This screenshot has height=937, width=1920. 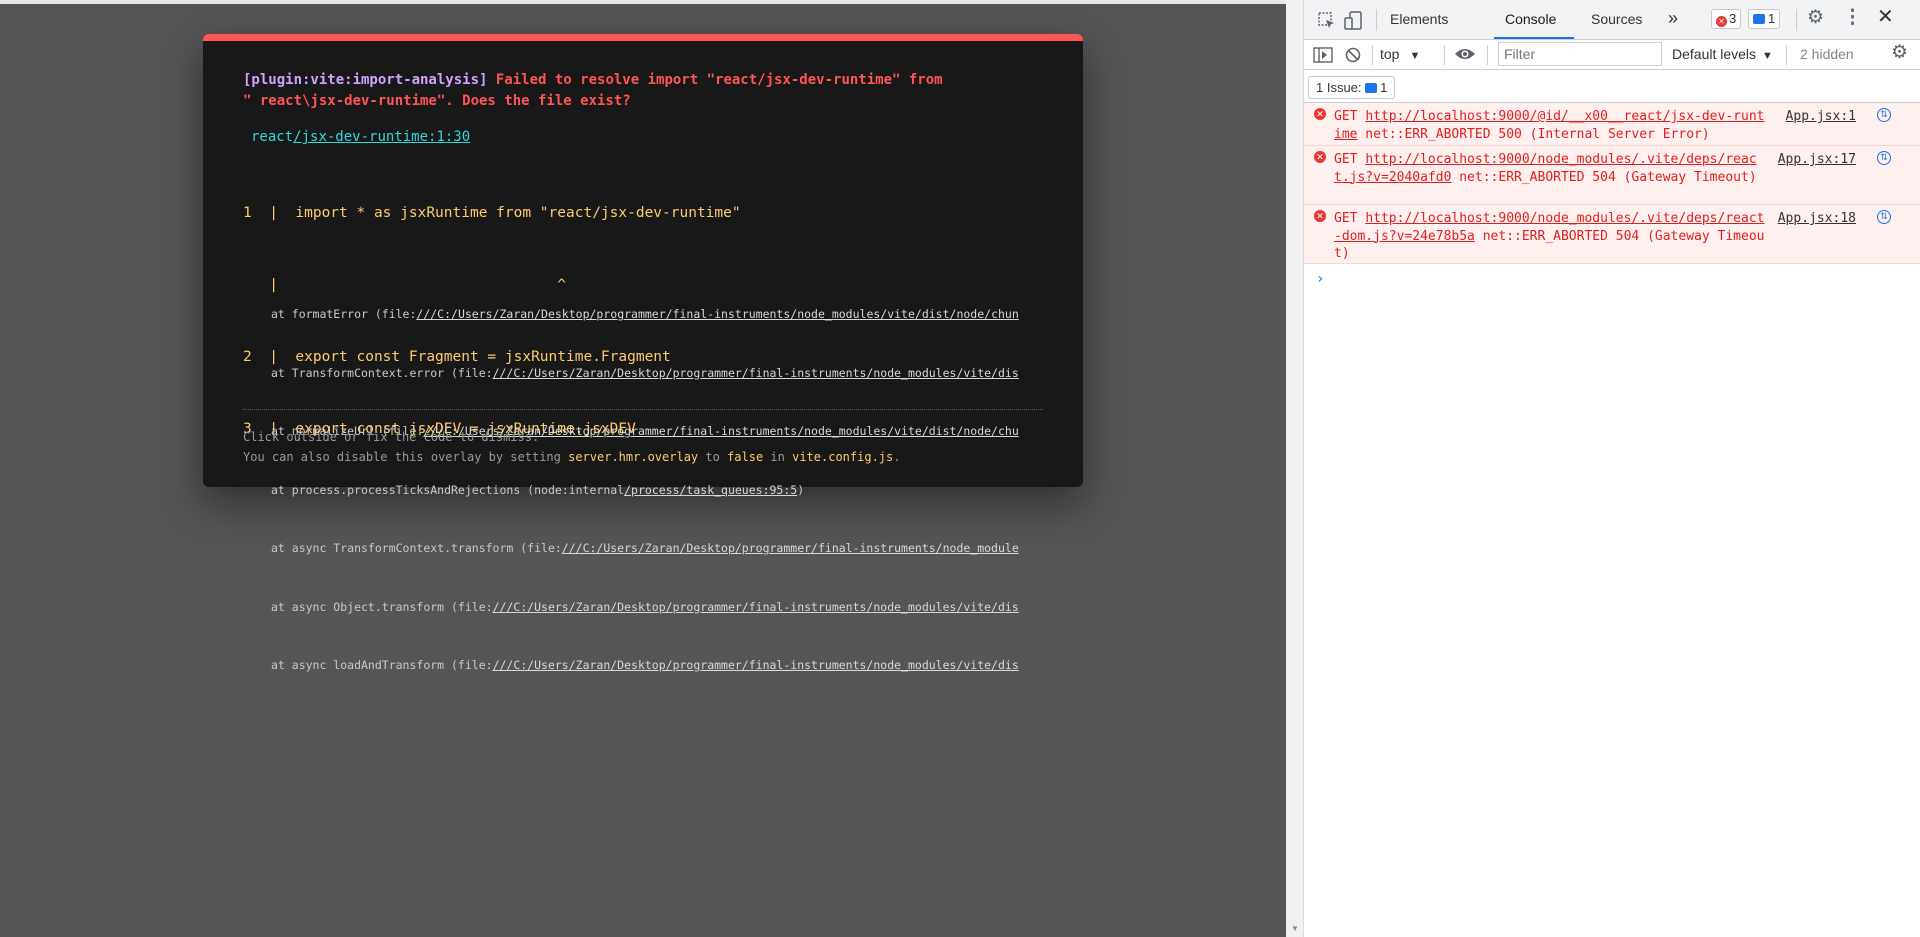 I want to click on stack-text: at async loadAndTransform (file:, so click(x=382, y=665).